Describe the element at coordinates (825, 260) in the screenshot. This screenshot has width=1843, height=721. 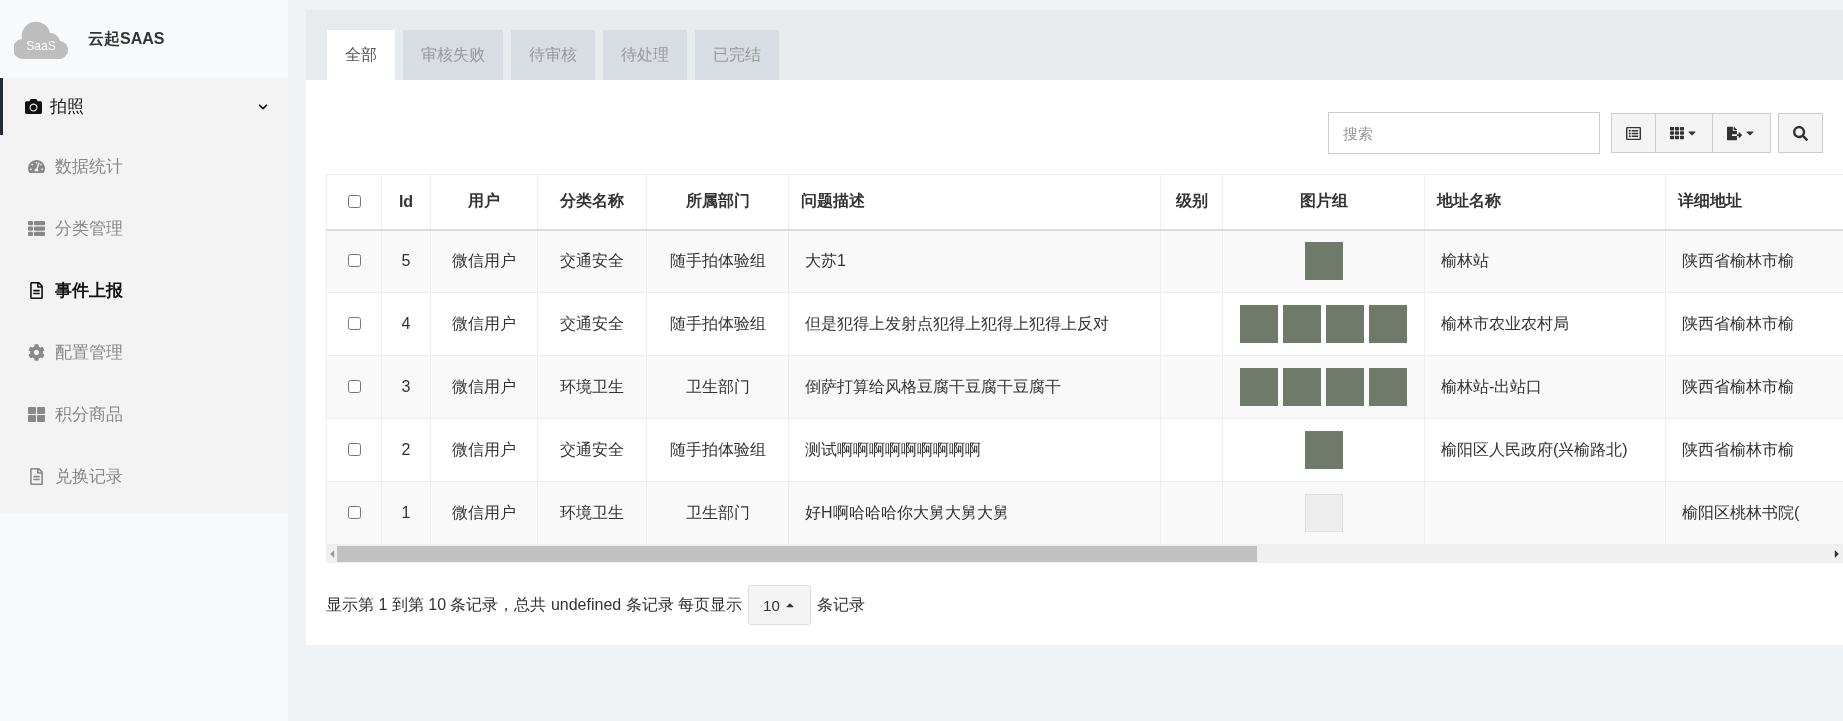
I see `table-cell: 大苏1` at that location.